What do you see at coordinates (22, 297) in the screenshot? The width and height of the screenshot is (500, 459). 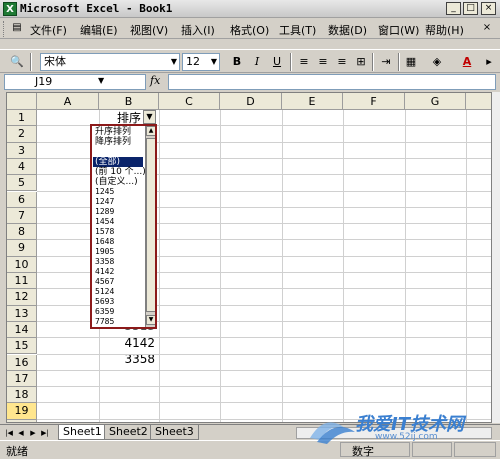 I see `row-header: 12` at bounding box center [22, 297].